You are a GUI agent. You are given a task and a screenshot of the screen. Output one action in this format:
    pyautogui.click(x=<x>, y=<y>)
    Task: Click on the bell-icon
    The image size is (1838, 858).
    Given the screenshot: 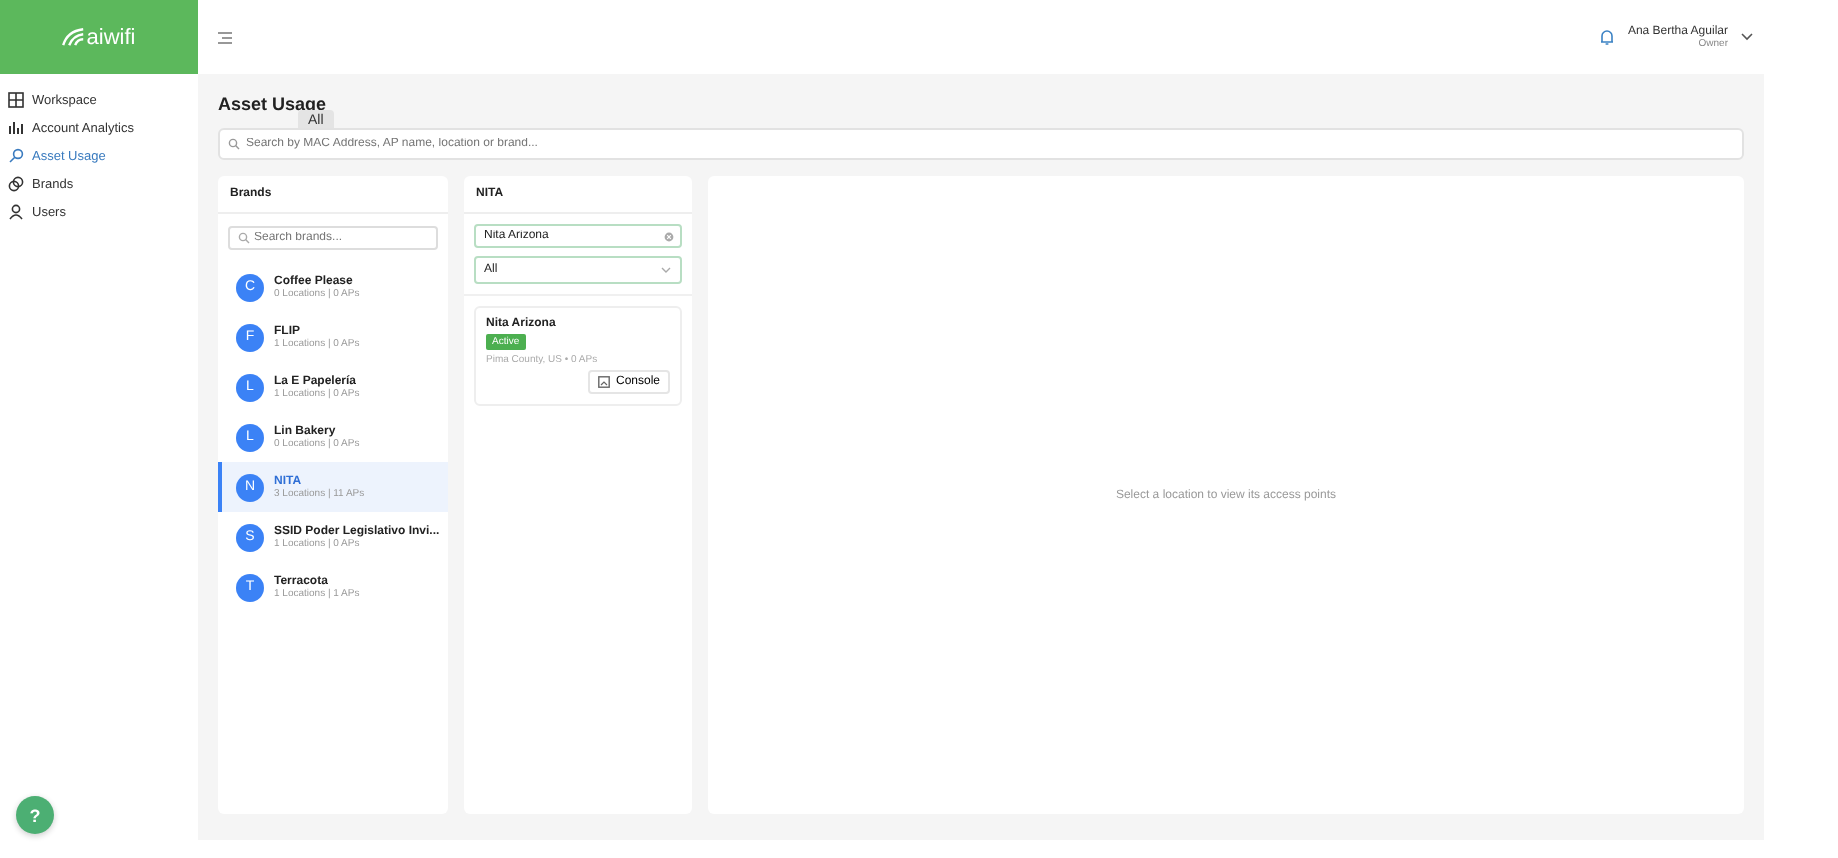 What is the action you would take?
    pyautogui.click(x=1606, y=37)
    